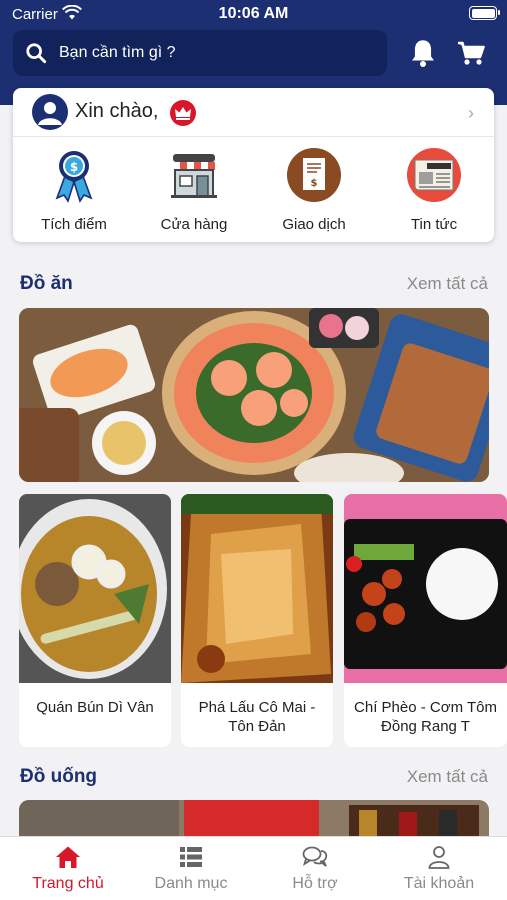 This screenshot has width=507, height=900. I want to click on tab-account: Tài khoản, so click(439, 869).